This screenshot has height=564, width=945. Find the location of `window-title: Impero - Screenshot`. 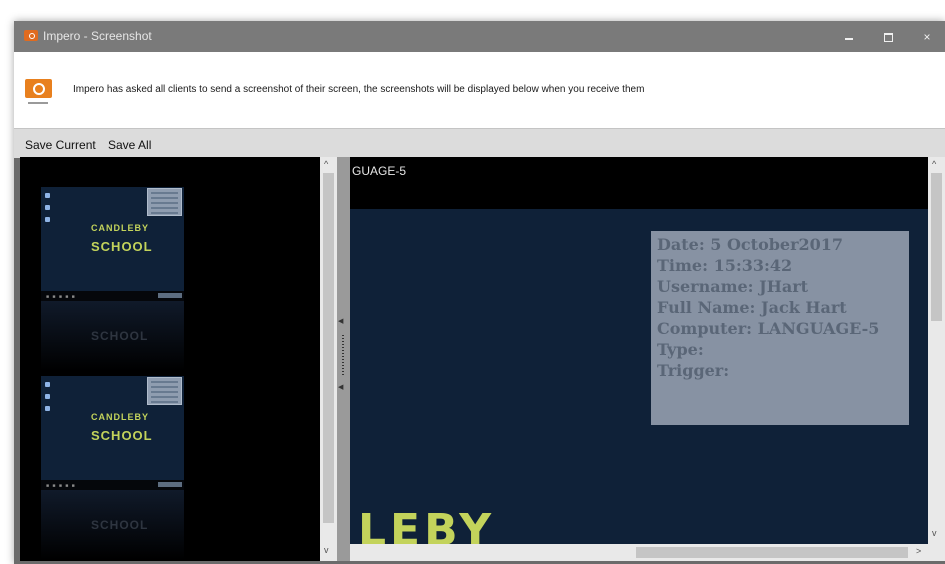

window-title: Impero - Screenshot is located at coordinates (97, 36).